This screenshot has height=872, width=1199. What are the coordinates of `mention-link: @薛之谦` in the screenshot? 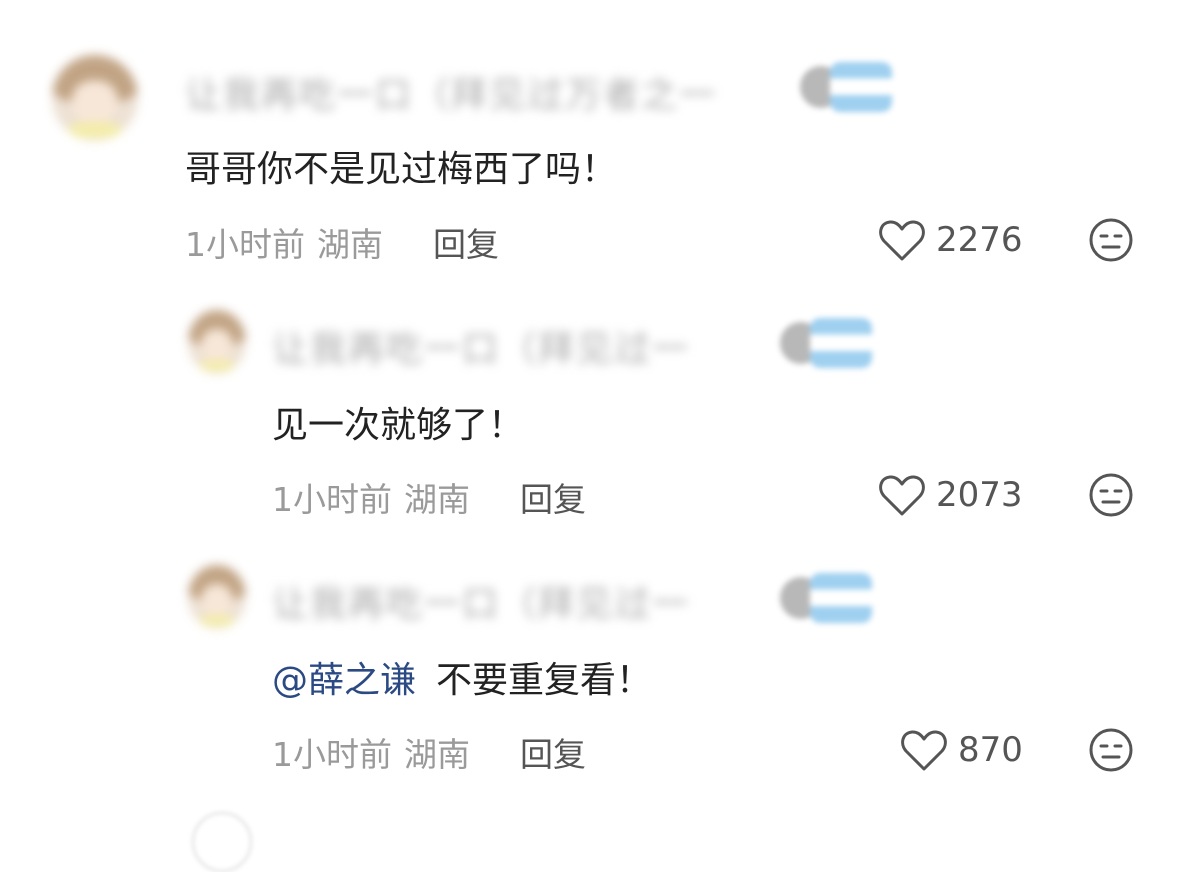 It's located at (344, 680).